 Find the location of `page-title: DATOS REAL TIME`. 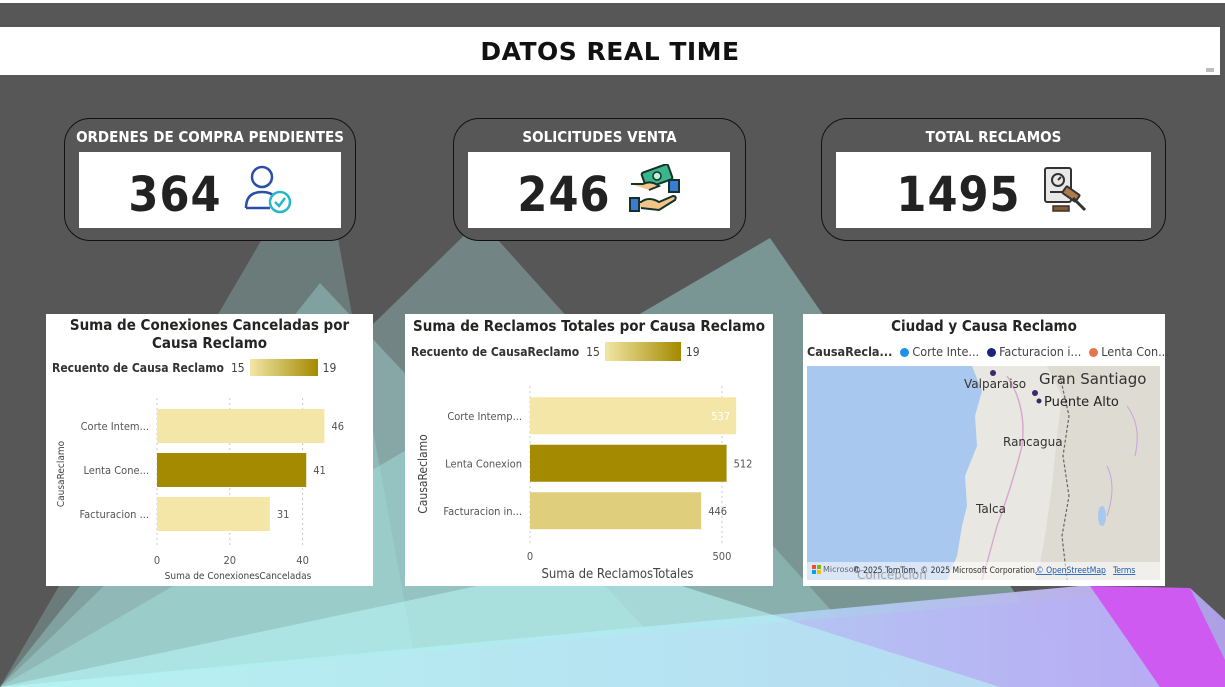

page-title: DATOS REAL TIME is located at coordinates (610, 51).